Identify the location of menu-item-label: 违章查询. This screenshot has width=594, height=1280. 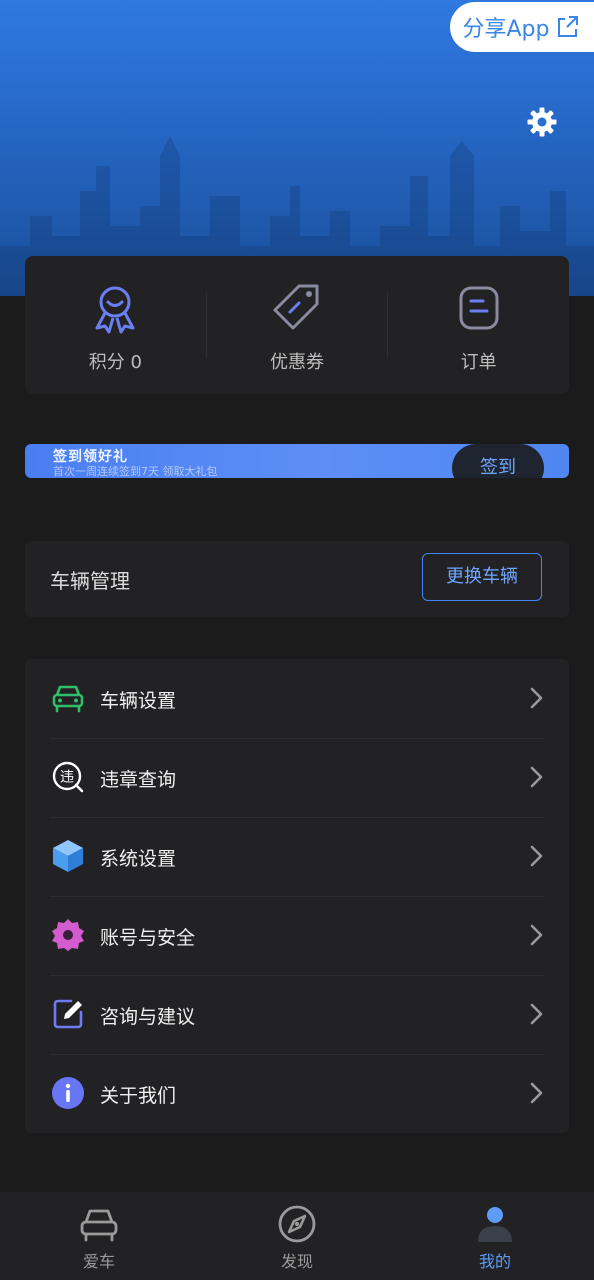
(138, 780).